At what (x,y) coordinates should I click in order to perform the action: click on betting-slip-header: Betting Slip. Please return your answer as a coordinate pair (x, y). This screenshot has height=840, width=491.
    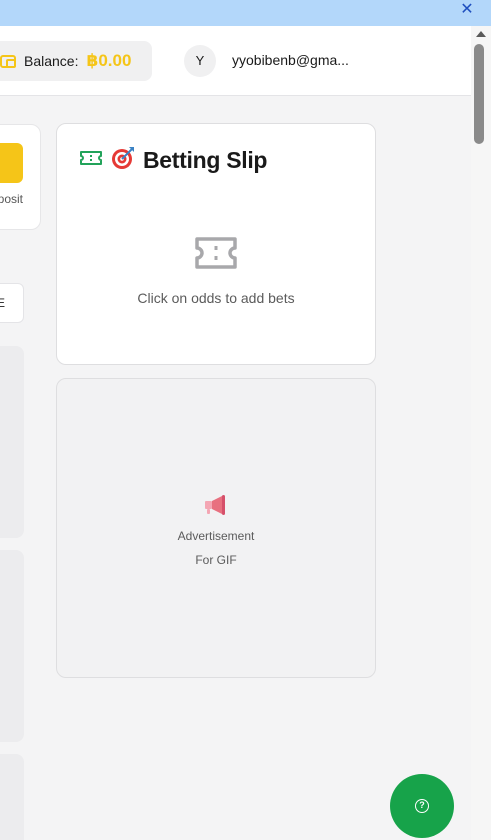
    Looking at the image, I should click on (173, 160).